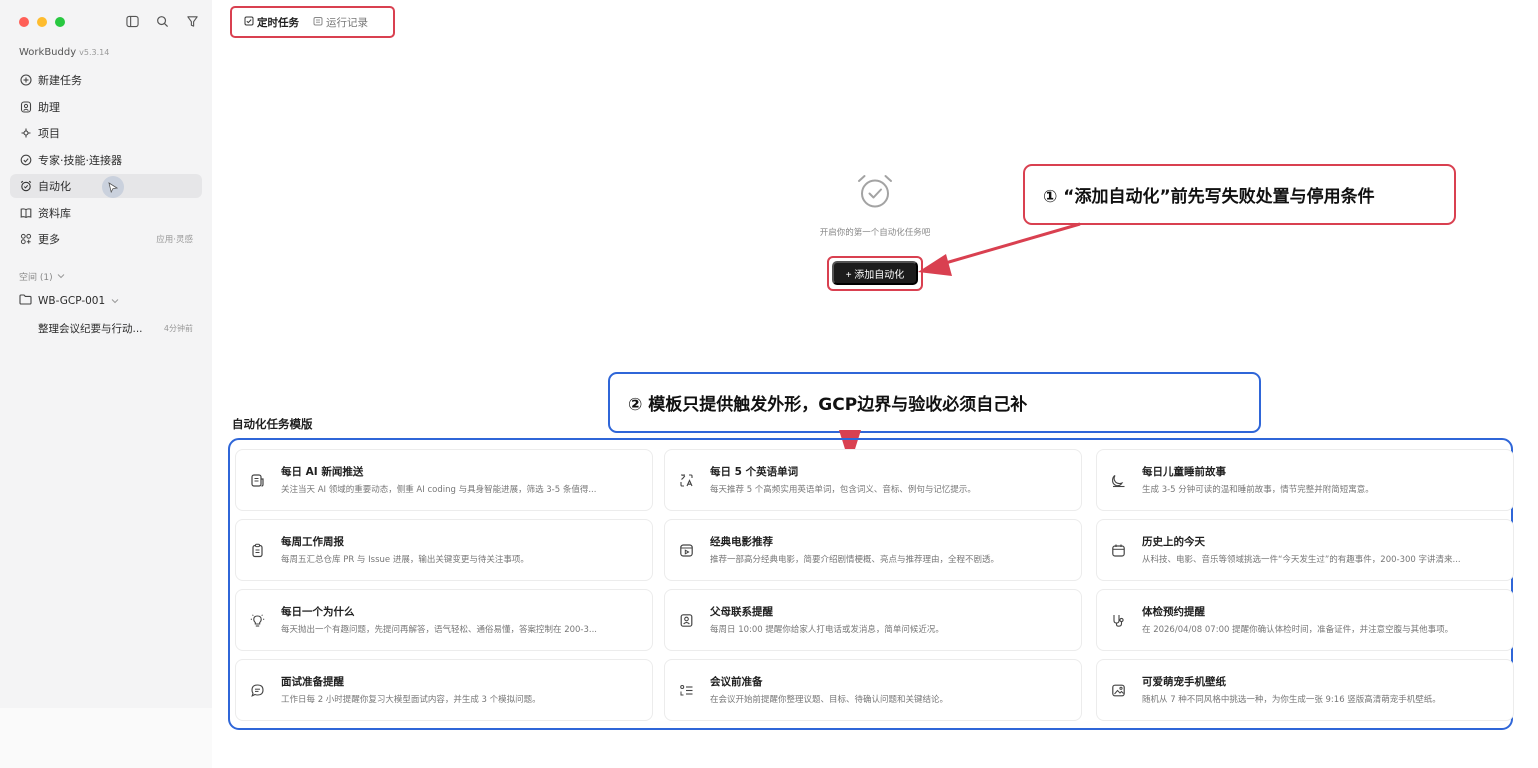  I want to click on grid-icon, so click(25, 239).